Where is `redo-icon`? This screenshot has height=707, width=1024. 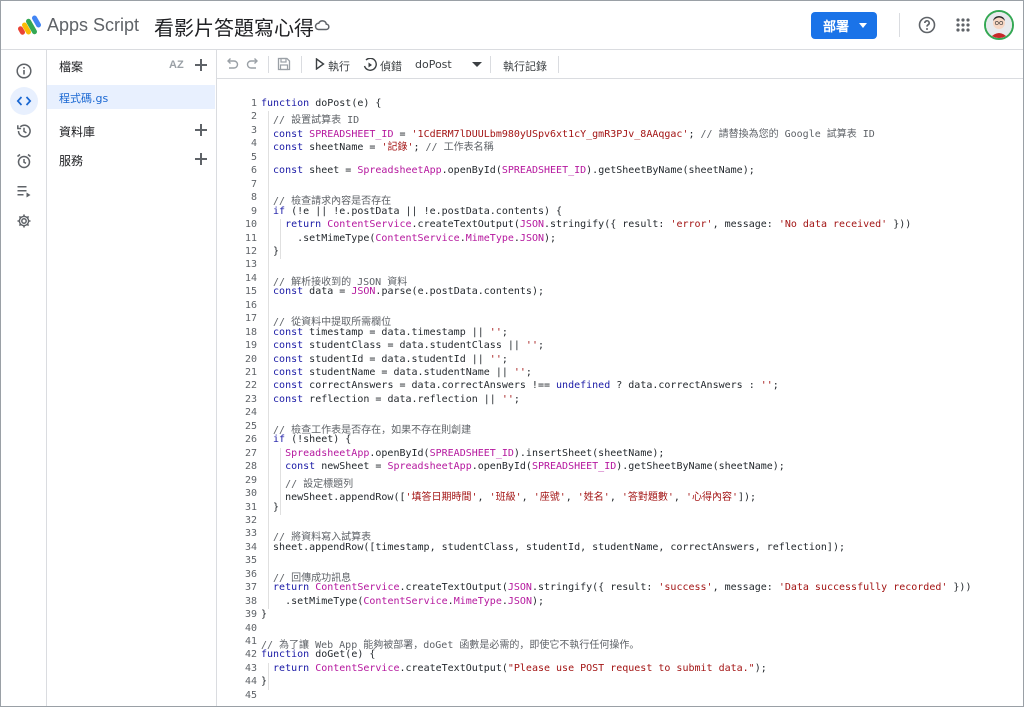
redo-icon is located at coordinates (253, 64).